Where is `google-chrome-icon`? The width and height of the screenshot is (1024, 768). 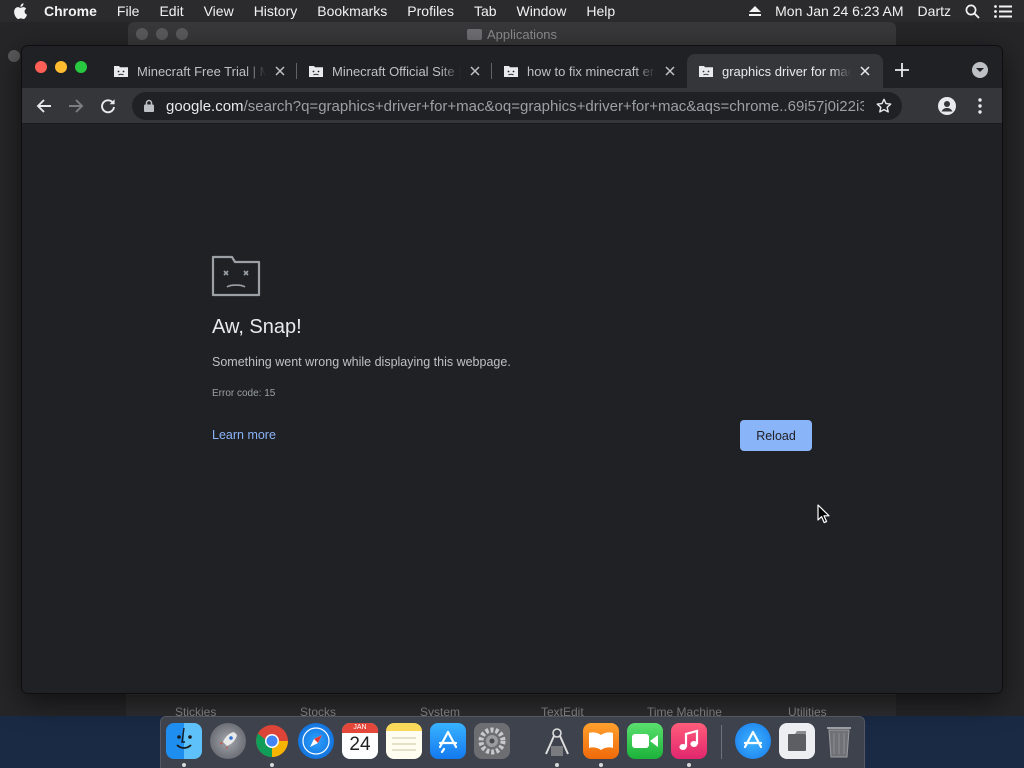 google-chrome-icon is located at coordinates (272, 741).